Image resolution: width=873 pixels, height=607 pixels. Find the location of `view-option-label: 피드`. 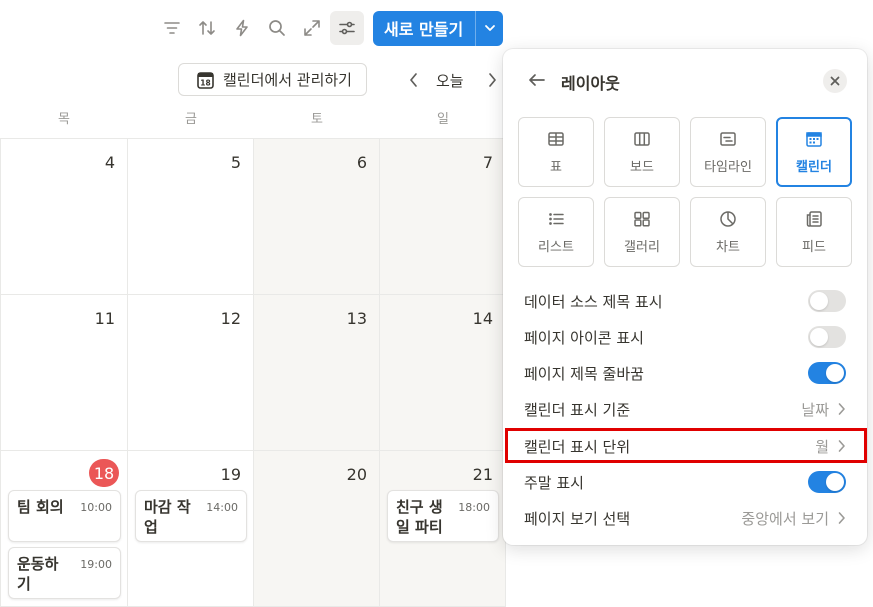

view-option-label: 피드 is located at coordinates (814, 247).